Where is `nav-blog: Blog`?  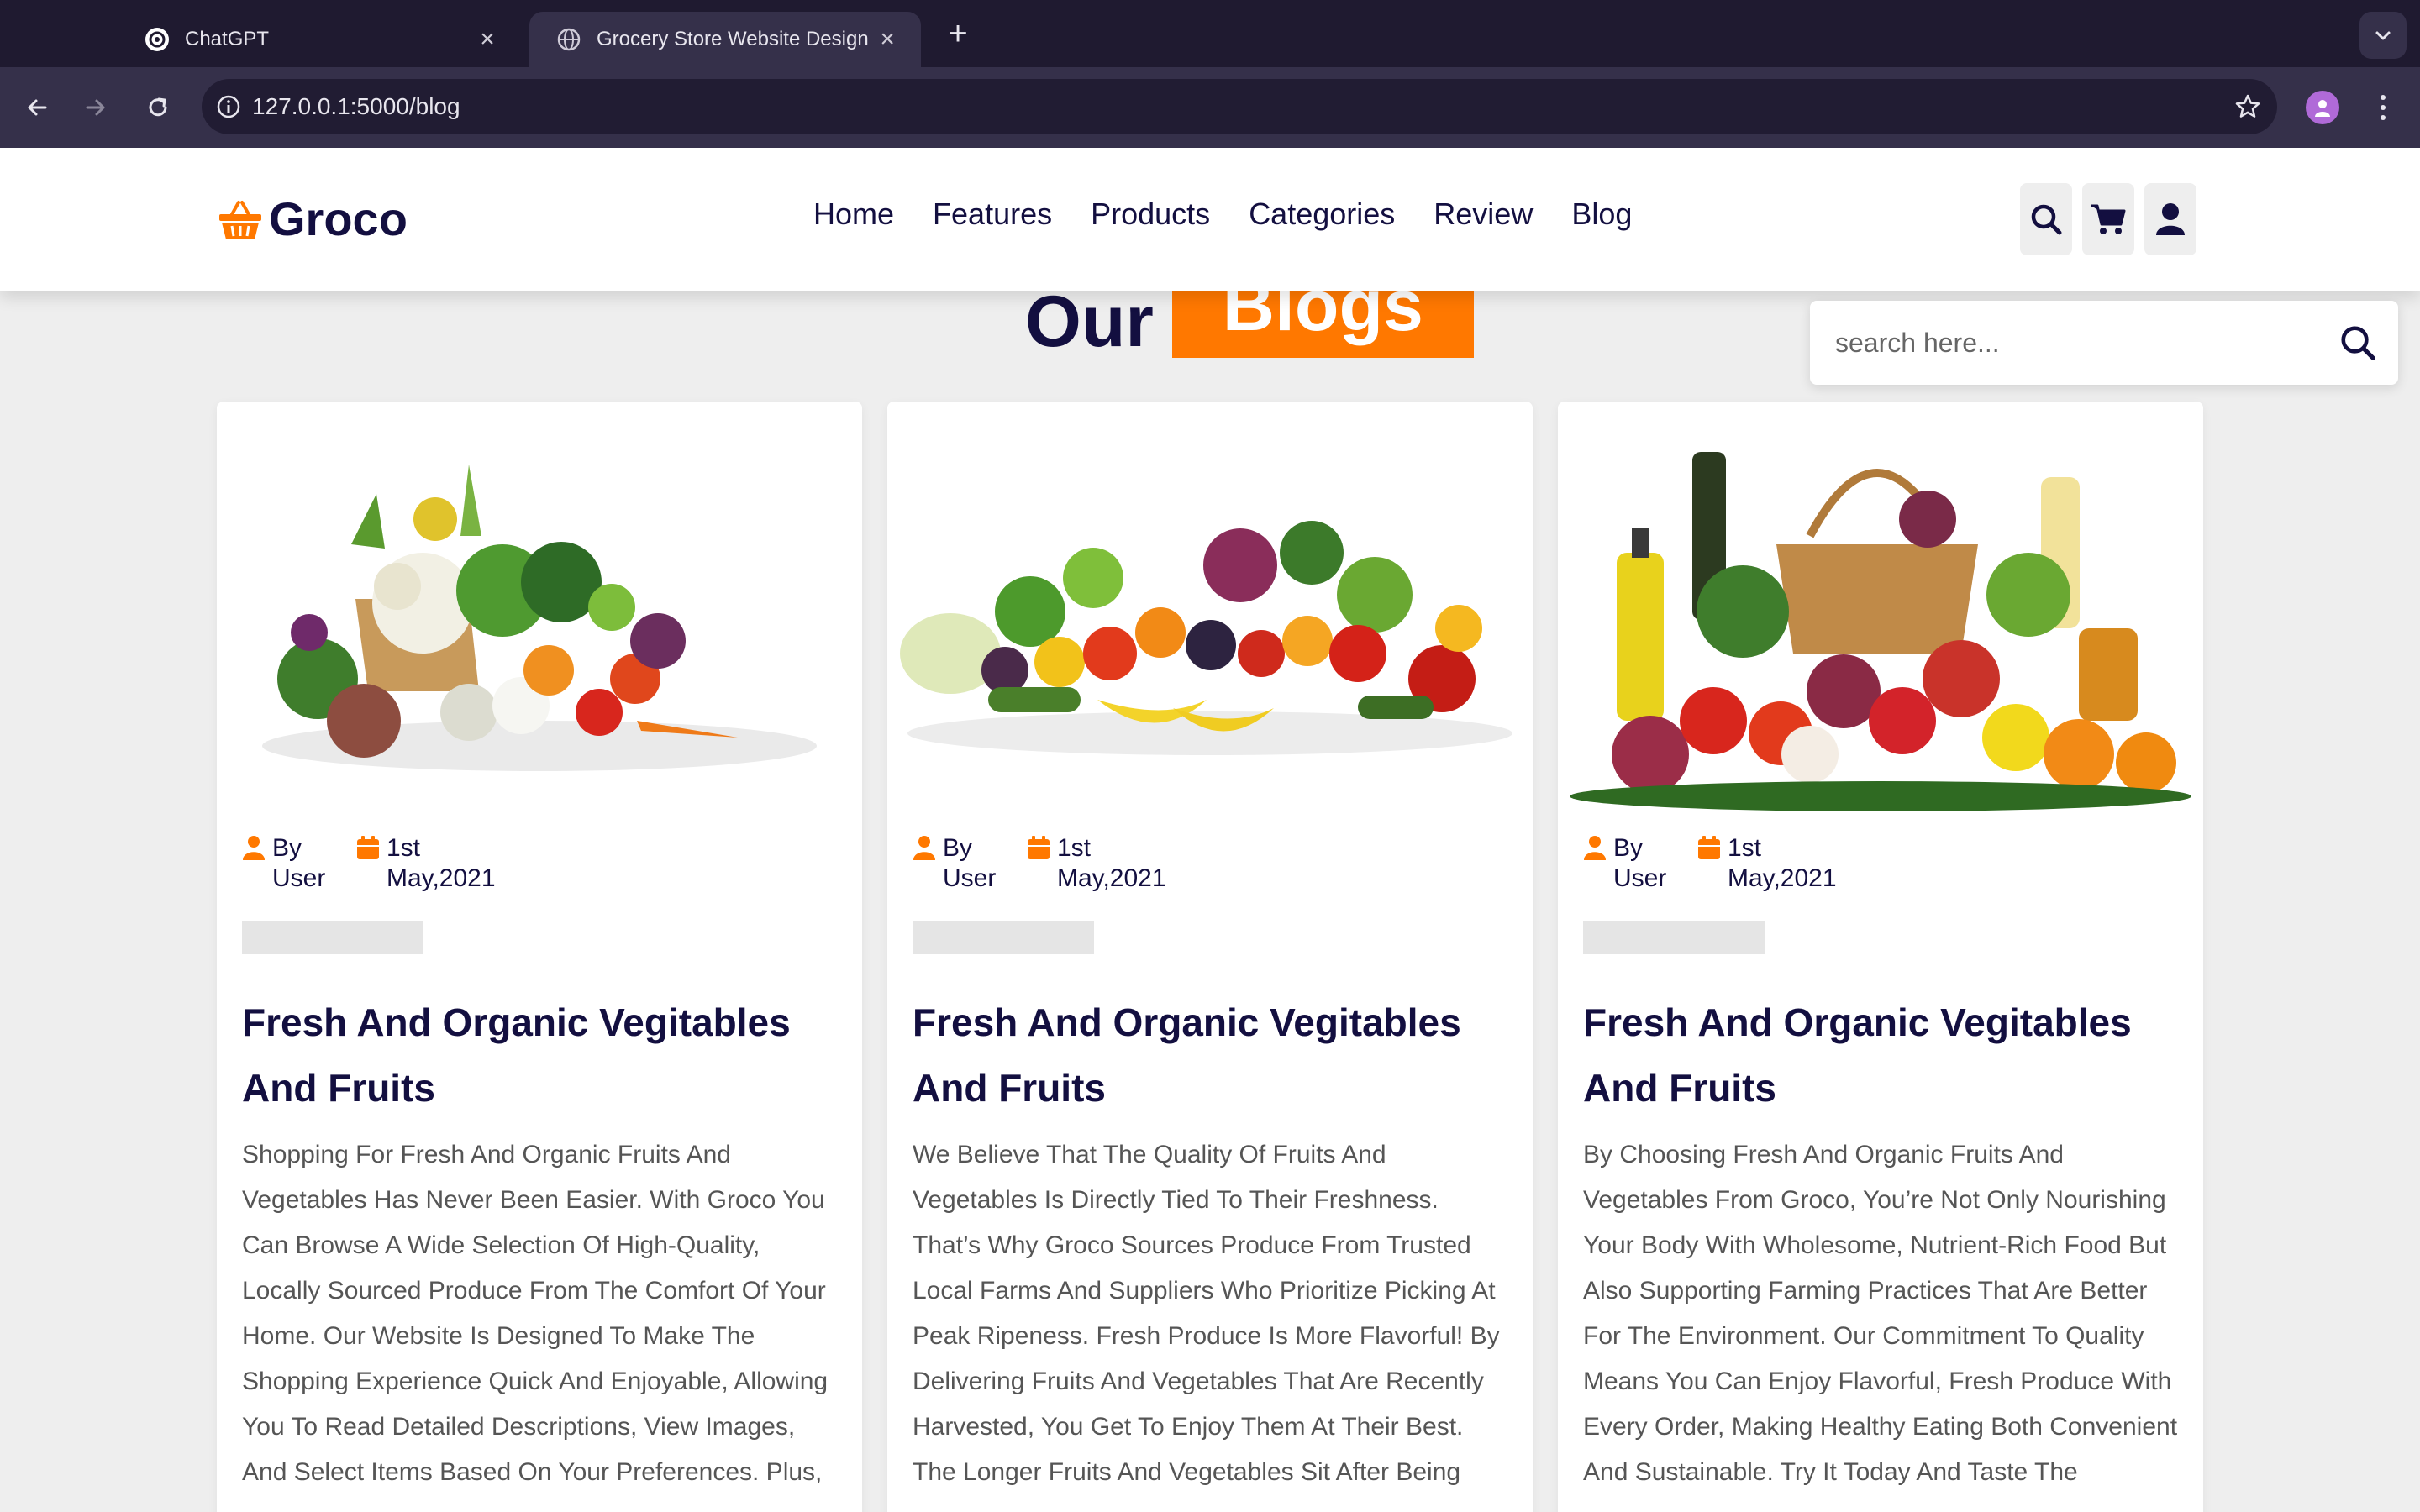
nav-blog: Blog is located at coordinates (1601, 214).